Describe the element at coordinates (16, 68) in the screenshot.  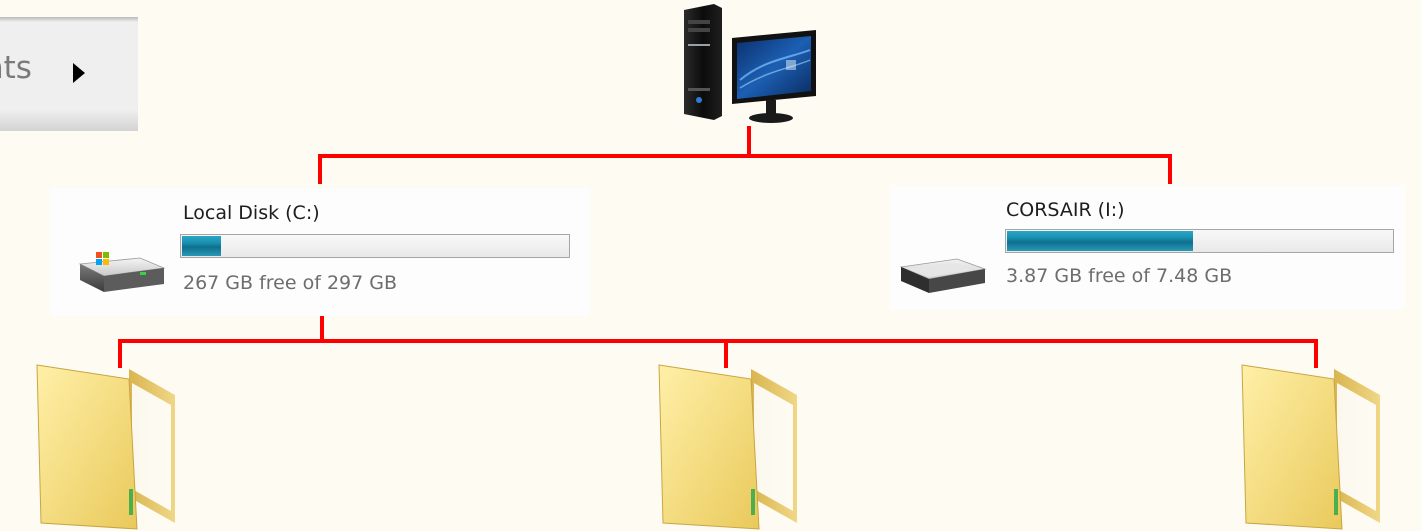
I see `menu-item-label: nts` at that location.